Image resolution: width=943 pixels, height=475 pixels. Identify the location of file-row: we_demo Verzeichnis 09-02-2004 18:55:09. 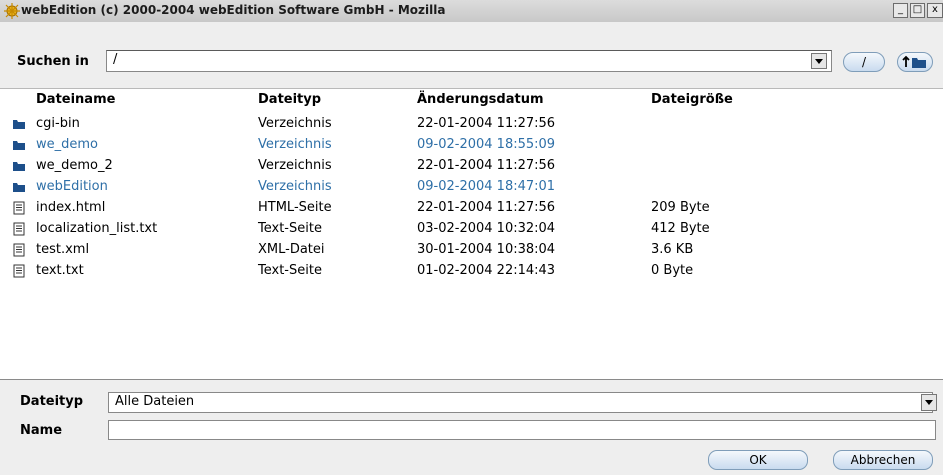
(471, 145).